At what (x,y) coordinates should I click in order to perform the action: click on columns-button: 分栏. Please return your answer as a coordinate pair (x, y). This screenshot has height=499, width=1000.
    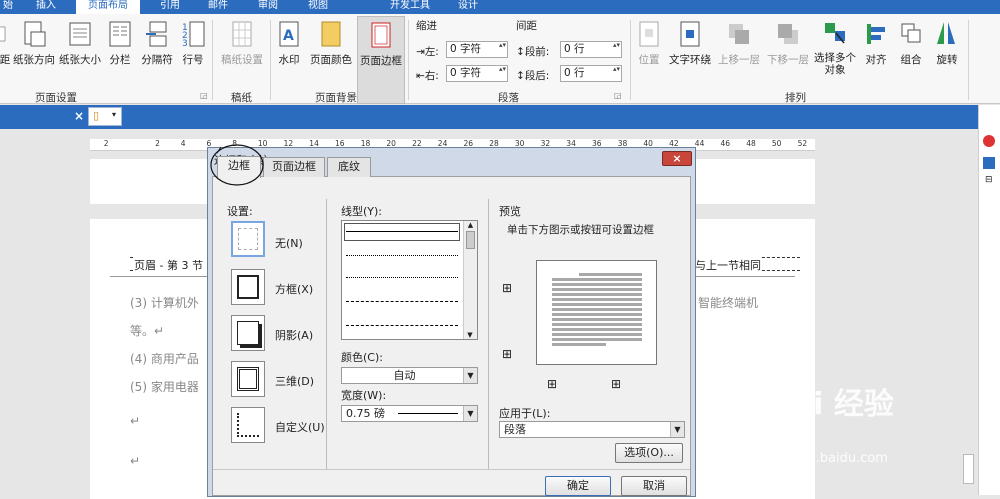
    Looking at the image, I should click on (120, 47).